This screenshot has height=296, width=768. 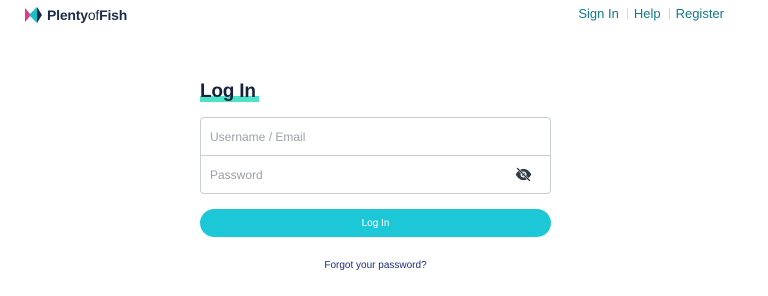 I want to click on brand-word-fish: Fish, so click(x=113, y=15).